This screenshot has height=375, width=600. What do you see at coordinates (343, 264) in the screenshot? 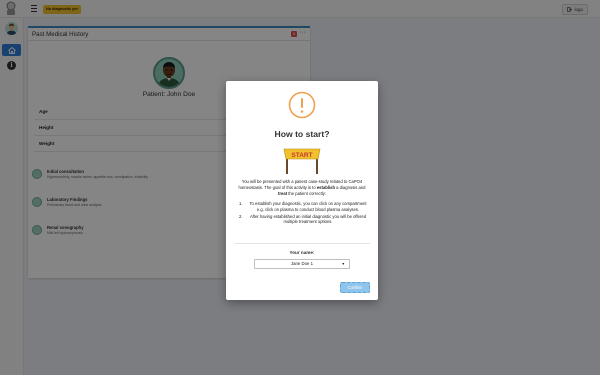
I see `chevron-down-icon: ▼` at bounding box center [343, 264].